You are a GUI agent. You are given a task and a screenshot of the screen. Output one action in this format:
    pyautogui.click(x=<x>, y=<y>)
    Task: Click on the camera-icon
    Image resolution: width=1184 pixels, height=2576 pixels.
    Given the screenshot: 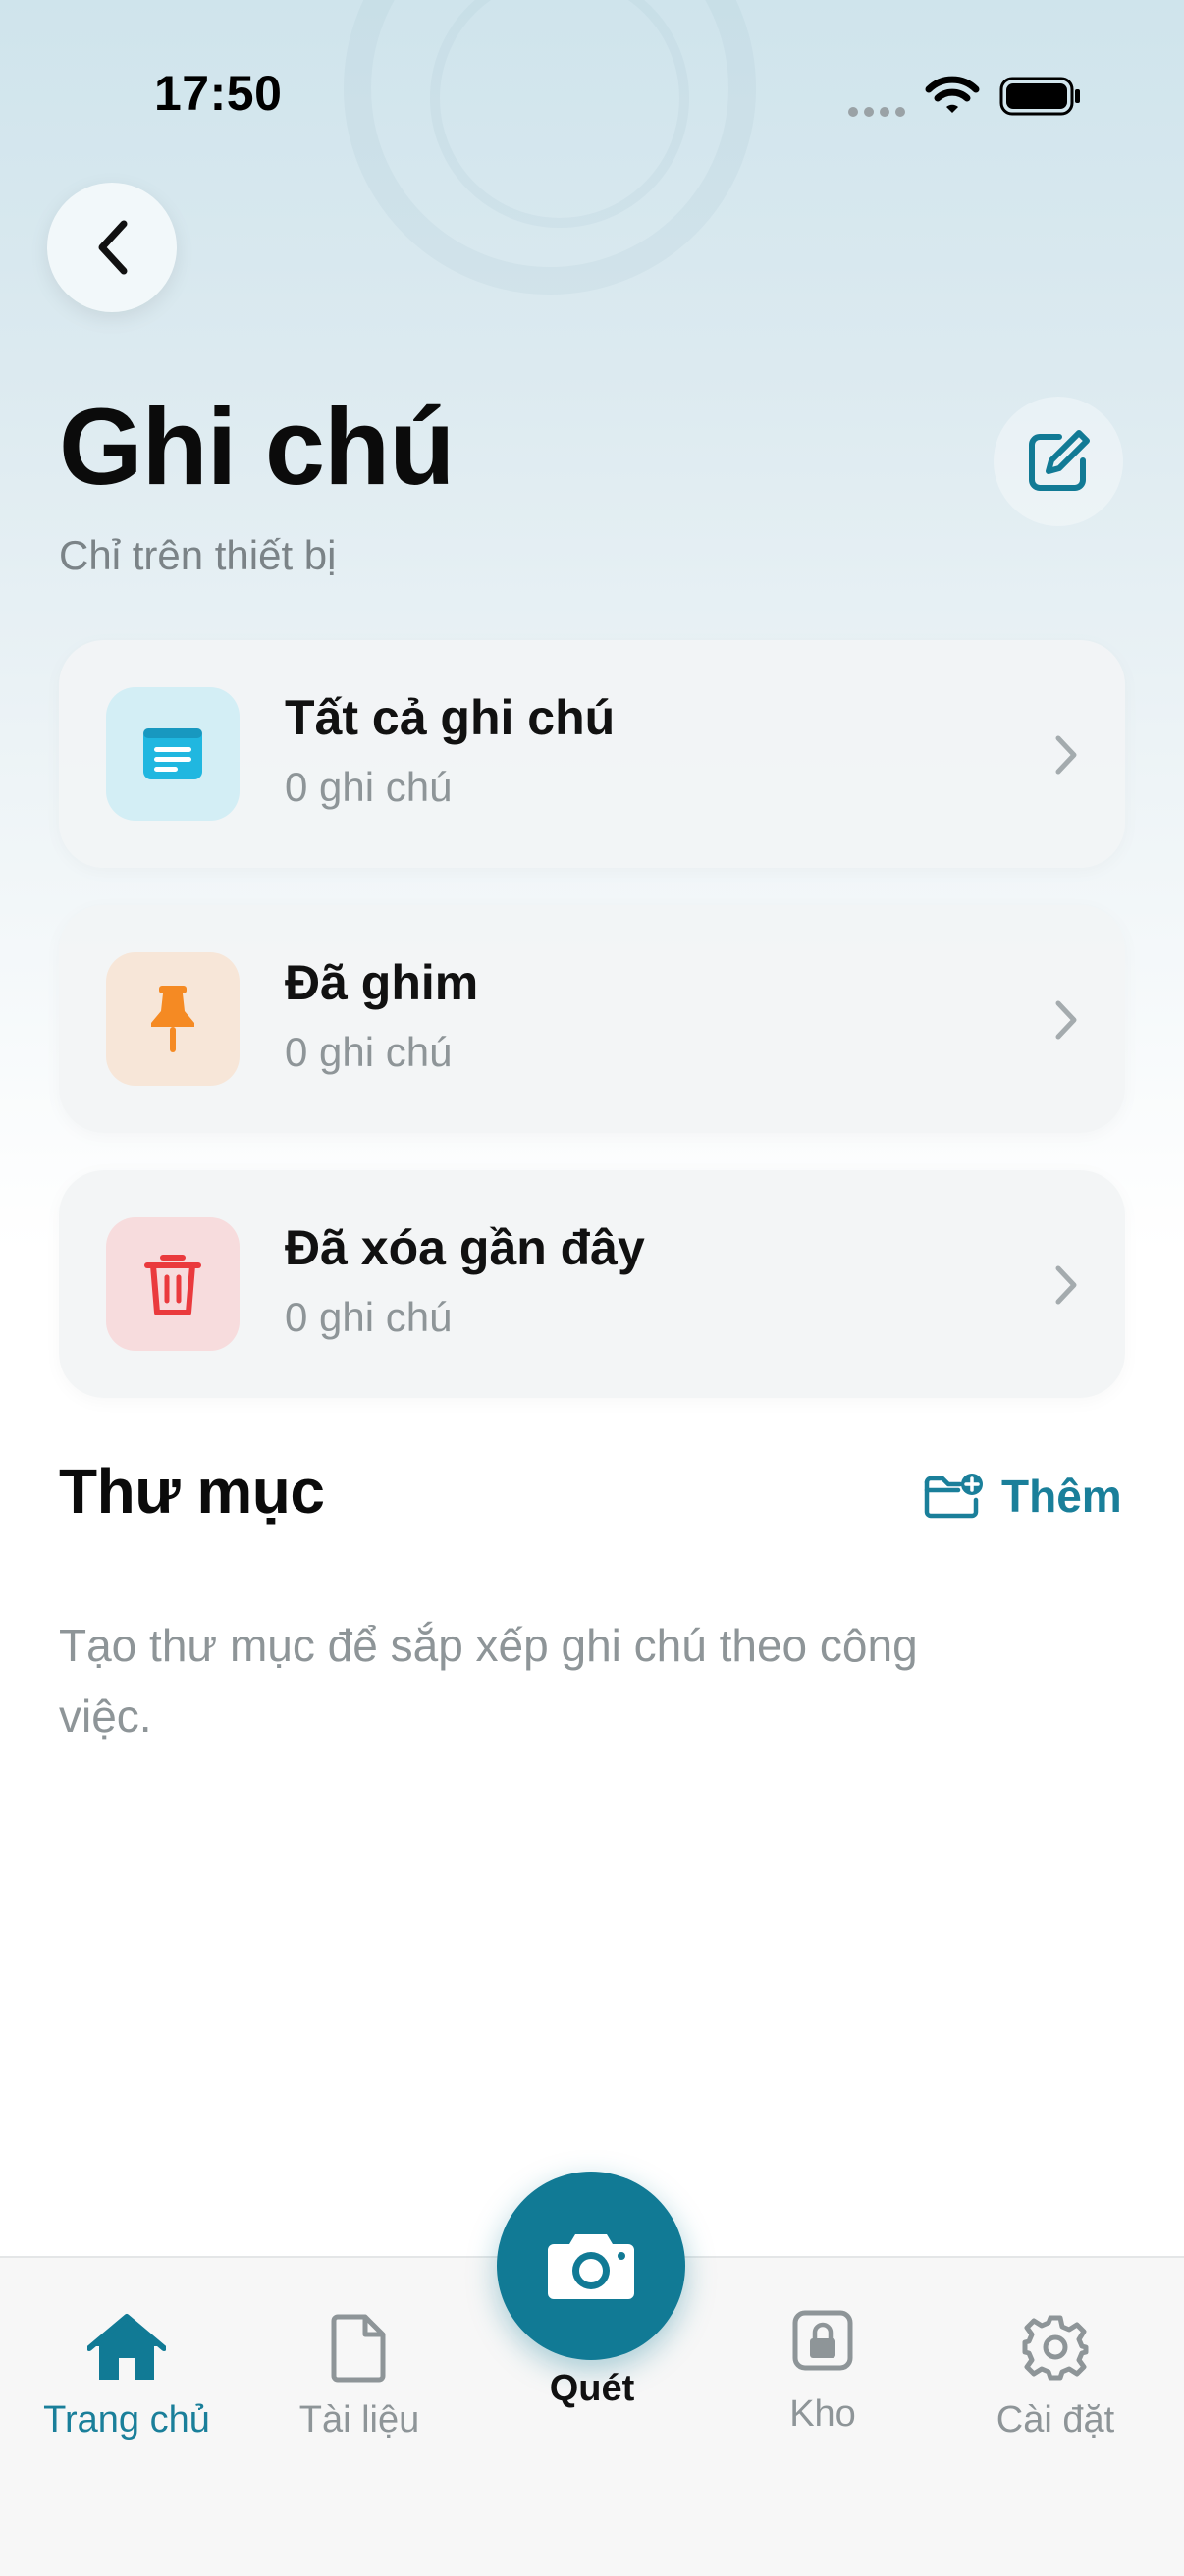 What is the action you would take?
    pyautogui.click(x=591, y=2266)
    